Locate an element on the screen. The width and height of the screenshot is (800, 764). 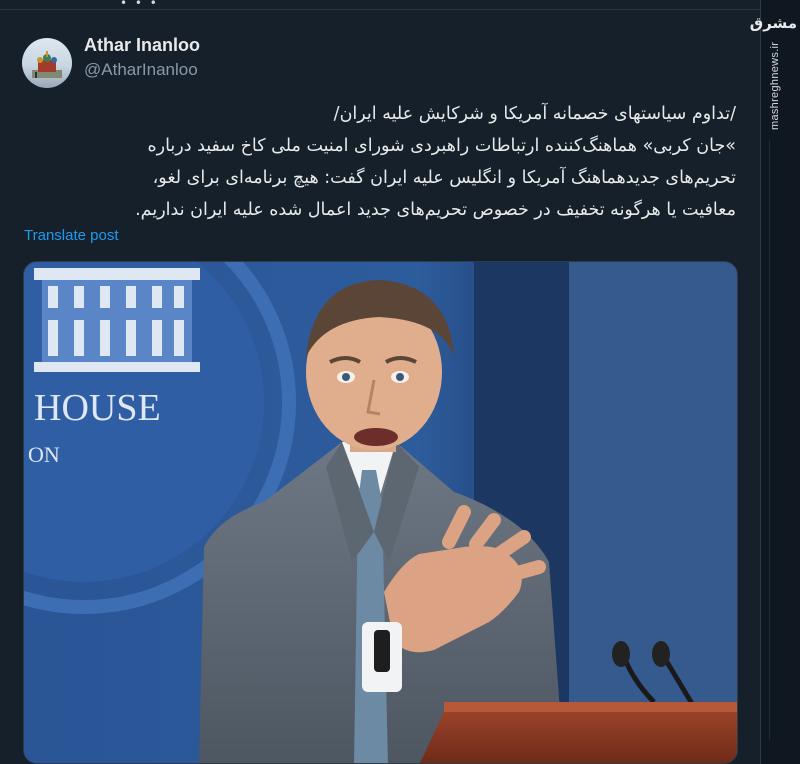
watermark-site-text: mashreghnews.ir is located at coordinates (775, 85).